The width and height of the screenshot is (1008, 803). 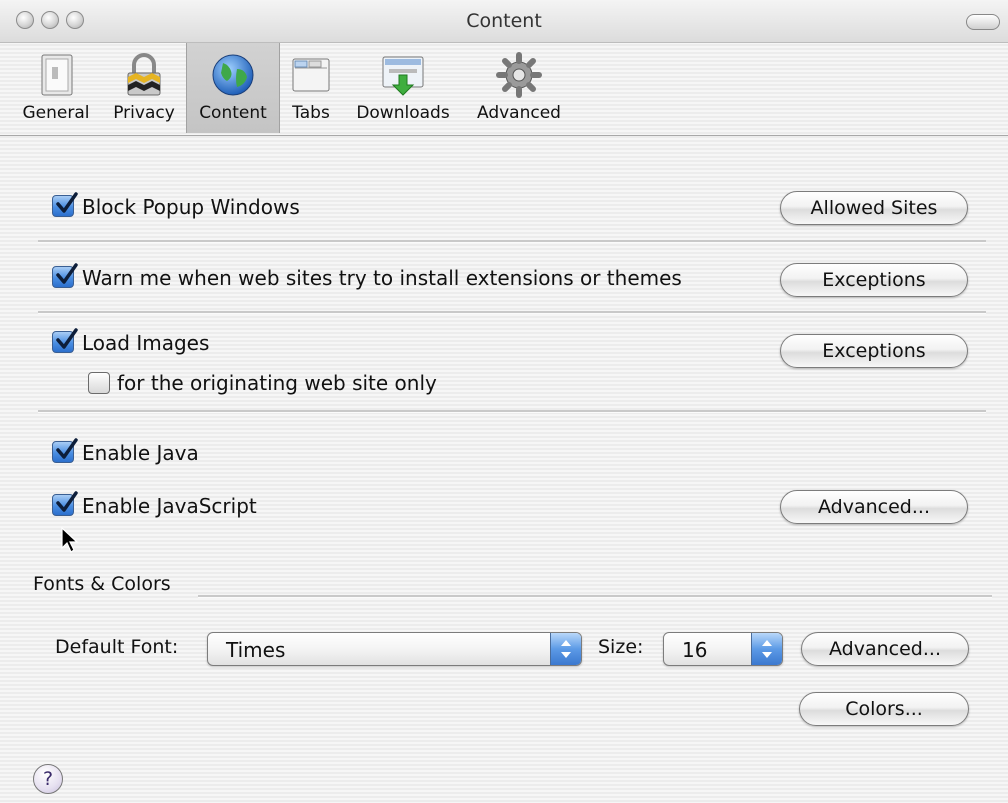 I want to click on tab-general-label: General, so click(x=56, y=113).